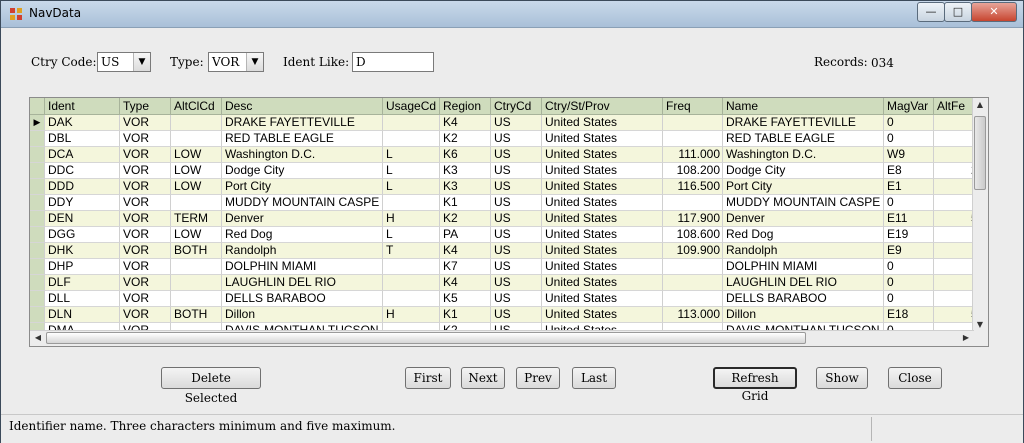  Describe the element at coordinates (465, 171) in the screenshot. I see `table-cell: K3` at that location.